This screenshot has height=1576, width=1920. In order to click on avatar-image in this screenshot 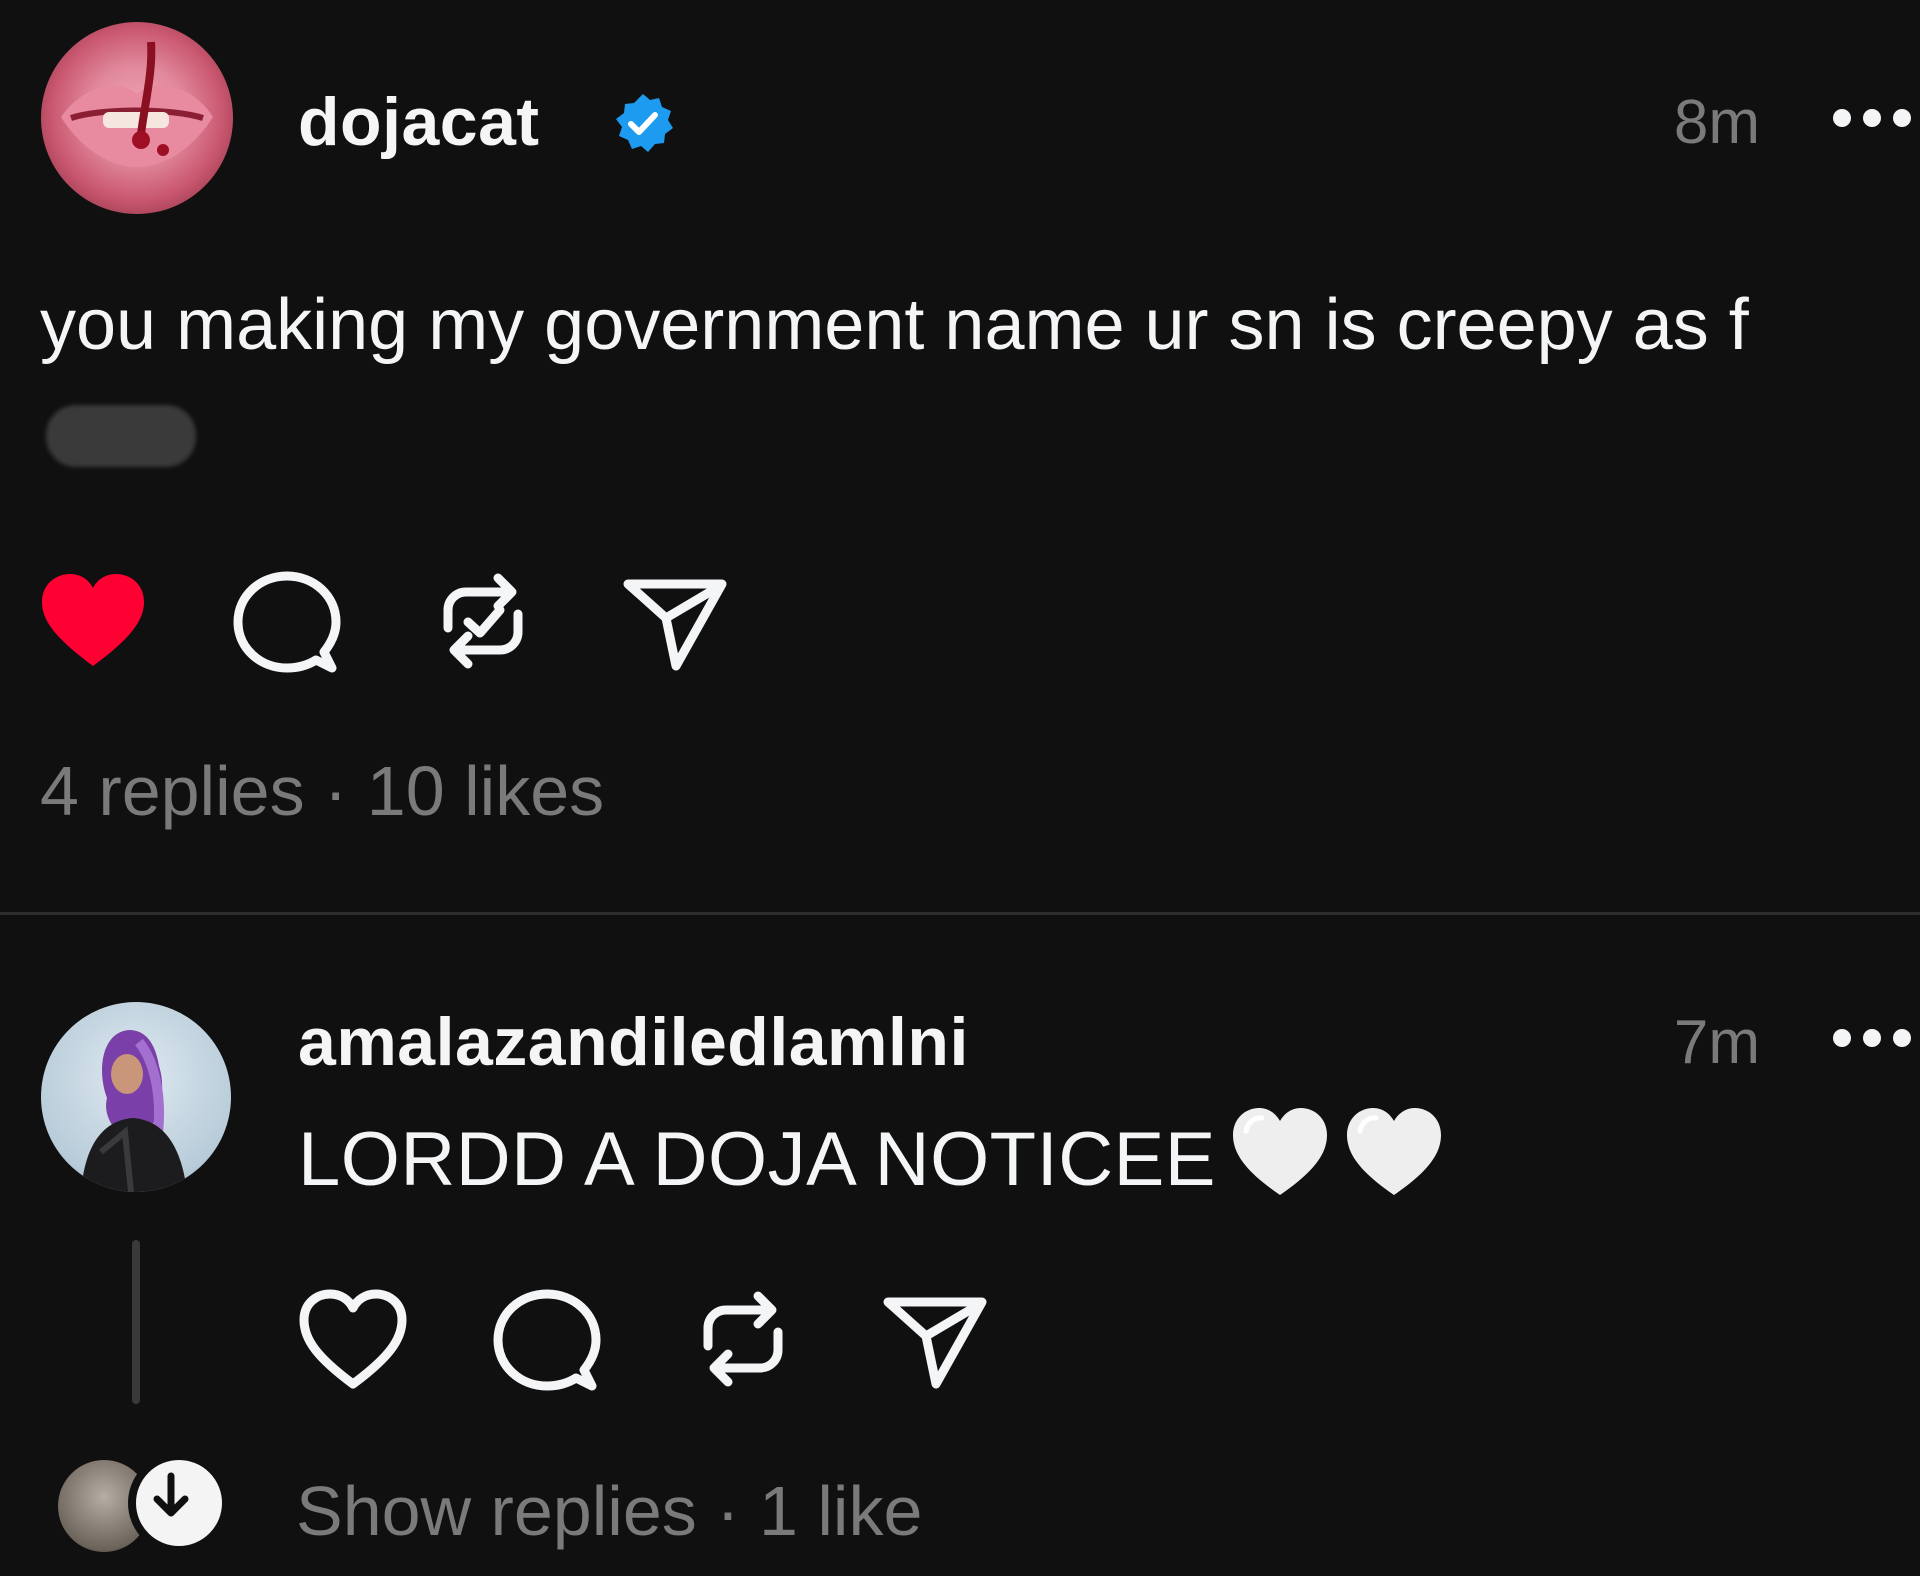, I will do `click(134, 1111)`.